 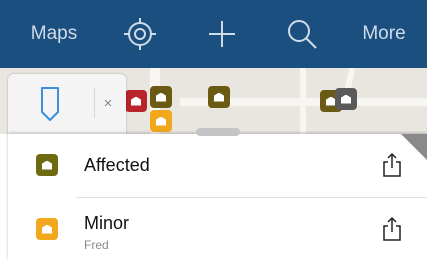 What do you see at coordinates (302, 34) in the screenshot?
I see `search-icon` at bounding box center [302, 34].